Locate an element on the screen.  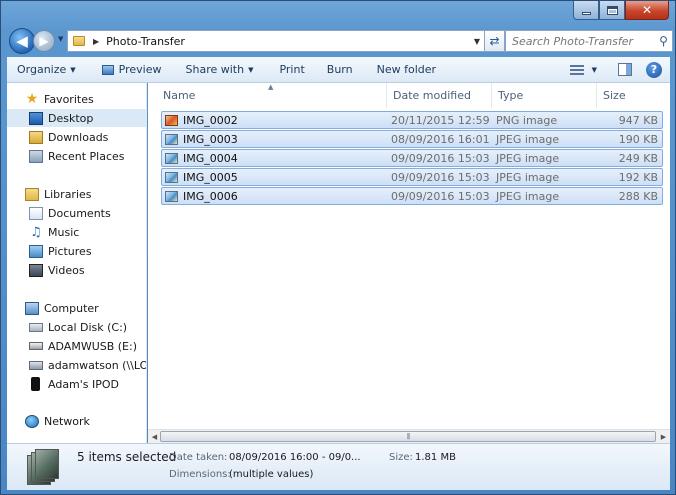
horizontal-scrollbar: ◀ ||| ▶ is located at coordinates (409, 436).